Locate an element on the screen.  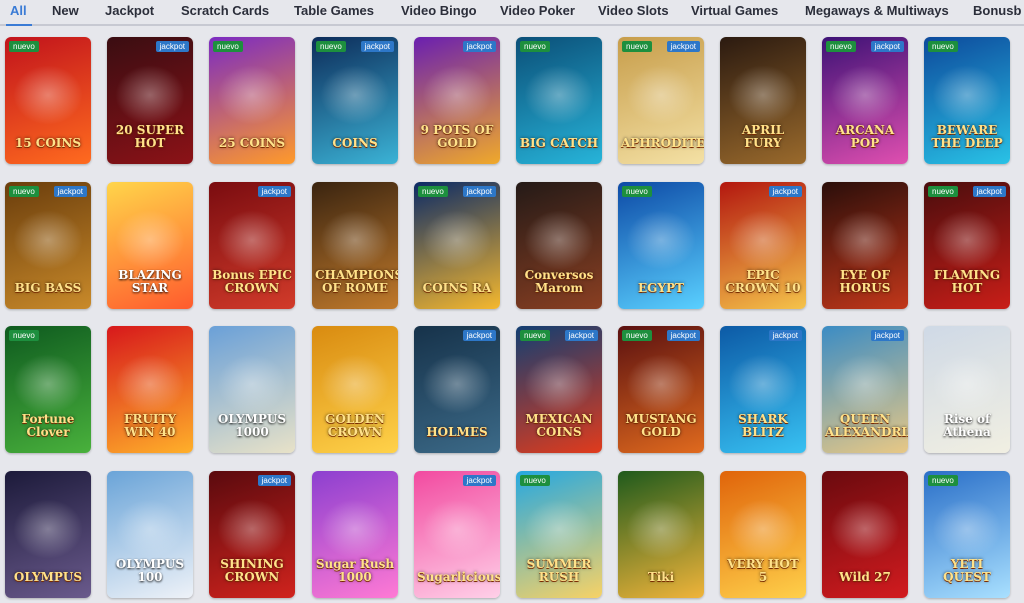
game-card: COINS RA nuevo jackpot is located at coordinates (457, 245).